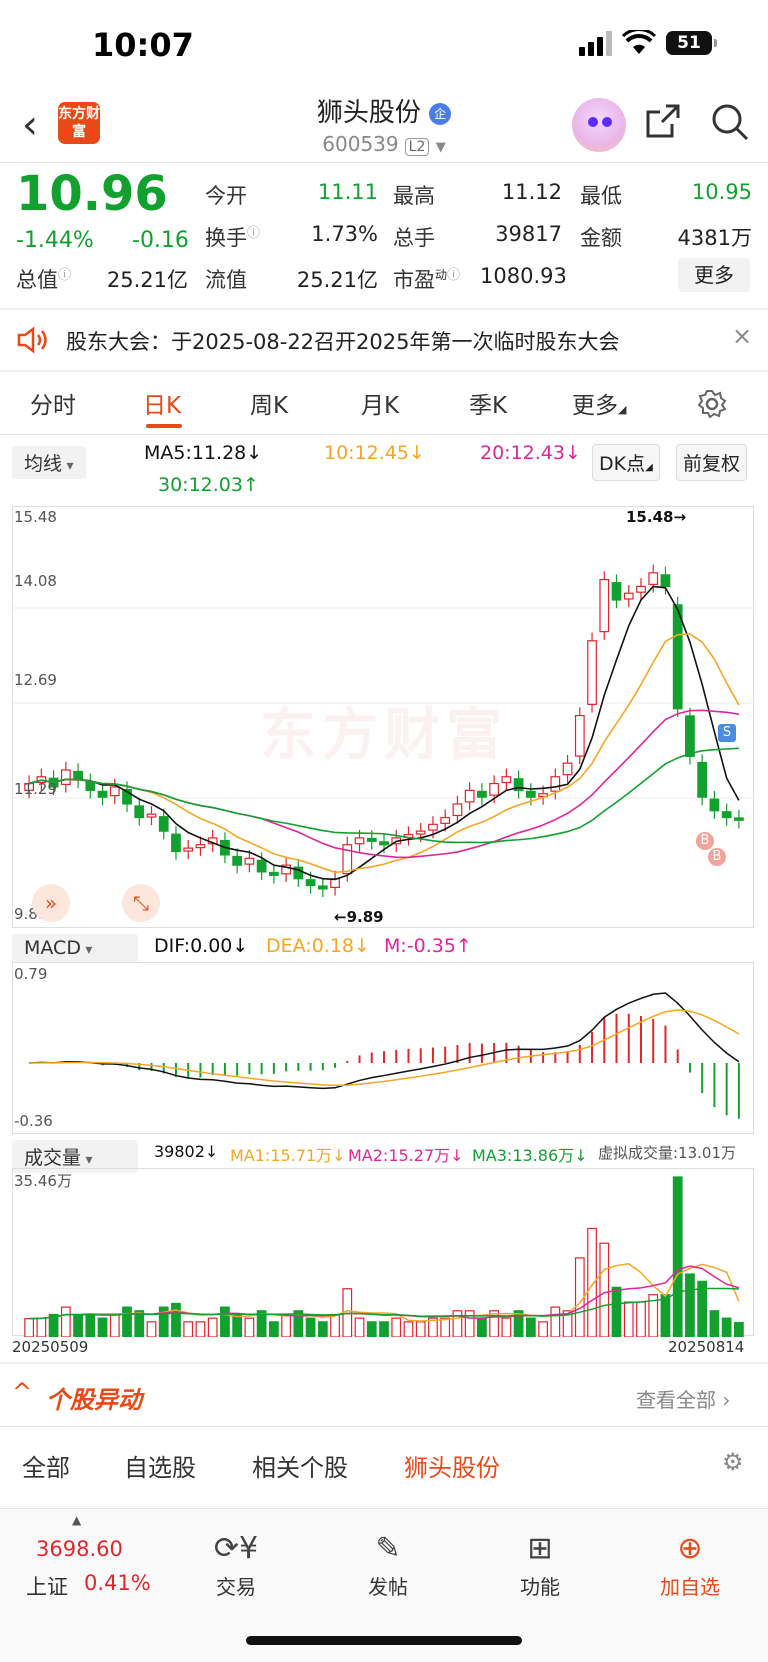 Image resolution: width=768 pixels, height=1662 pixels. Describe the element at coordinates (663, 121) in the screenshot. I see `share-icon` at that location.